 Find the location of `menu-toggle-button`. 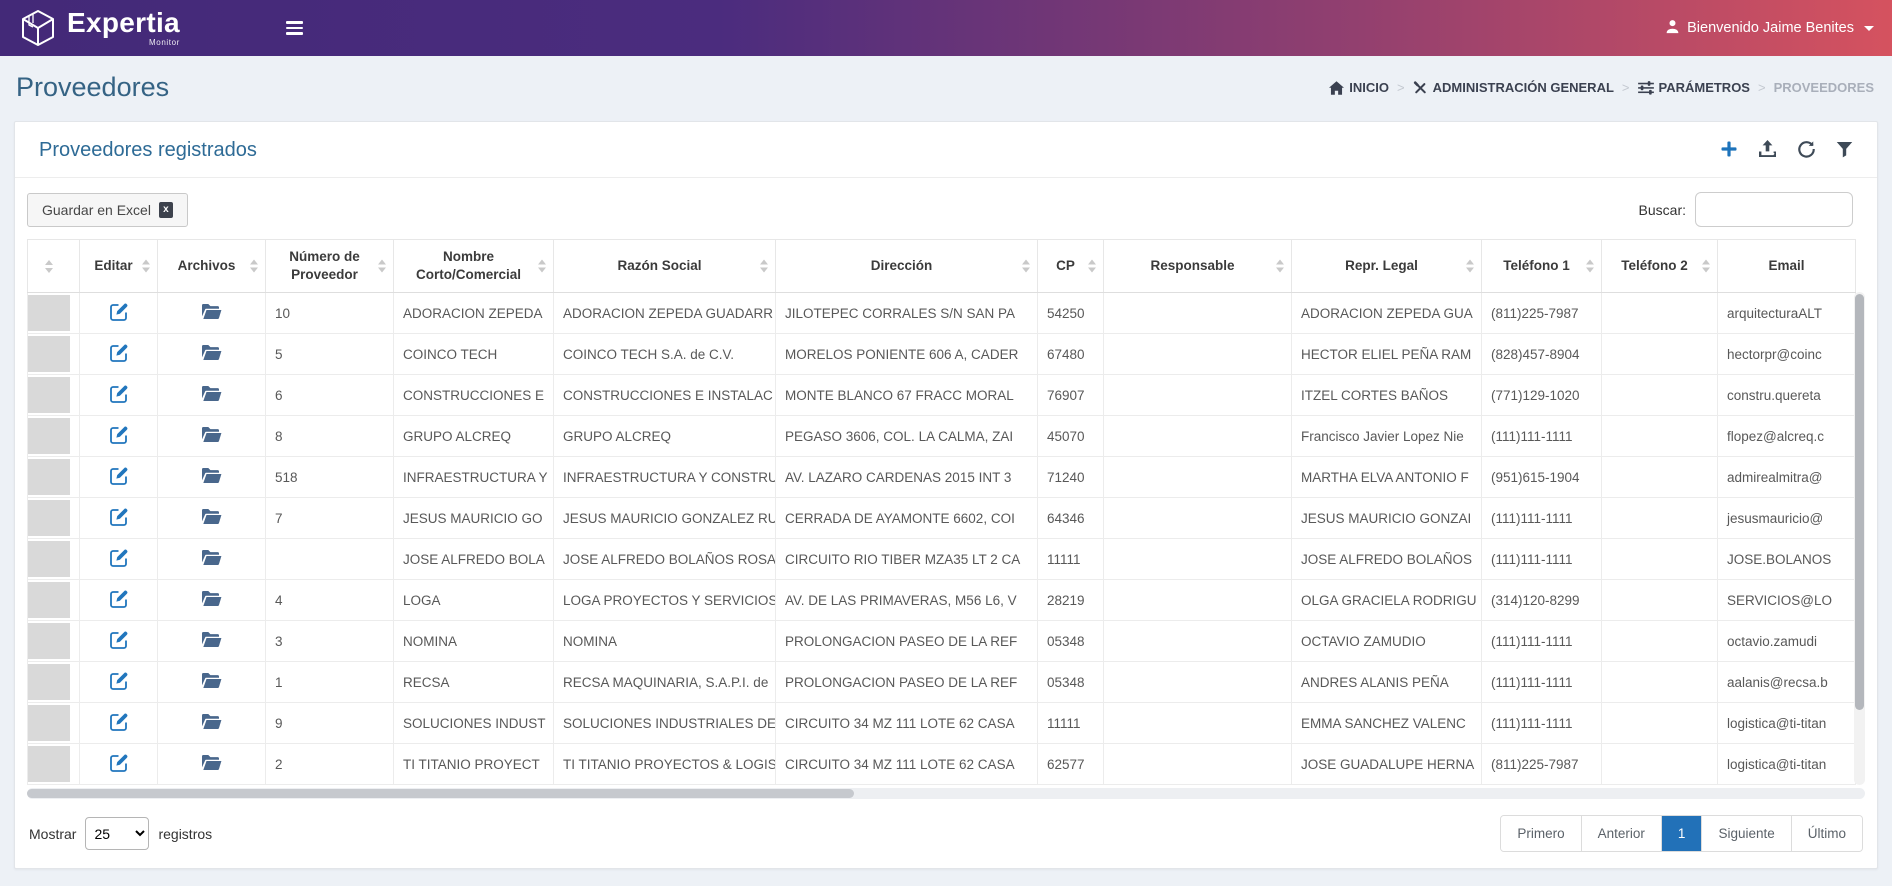

menu-toggle-button is located at coordinates (294, 28).